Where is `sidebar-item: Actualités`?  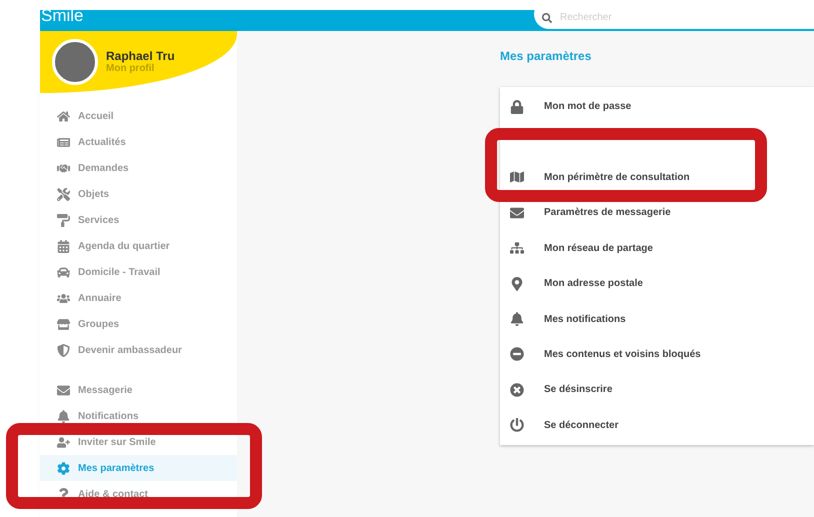 sidebar-item: Actualités is located at coordinates (138, 142).